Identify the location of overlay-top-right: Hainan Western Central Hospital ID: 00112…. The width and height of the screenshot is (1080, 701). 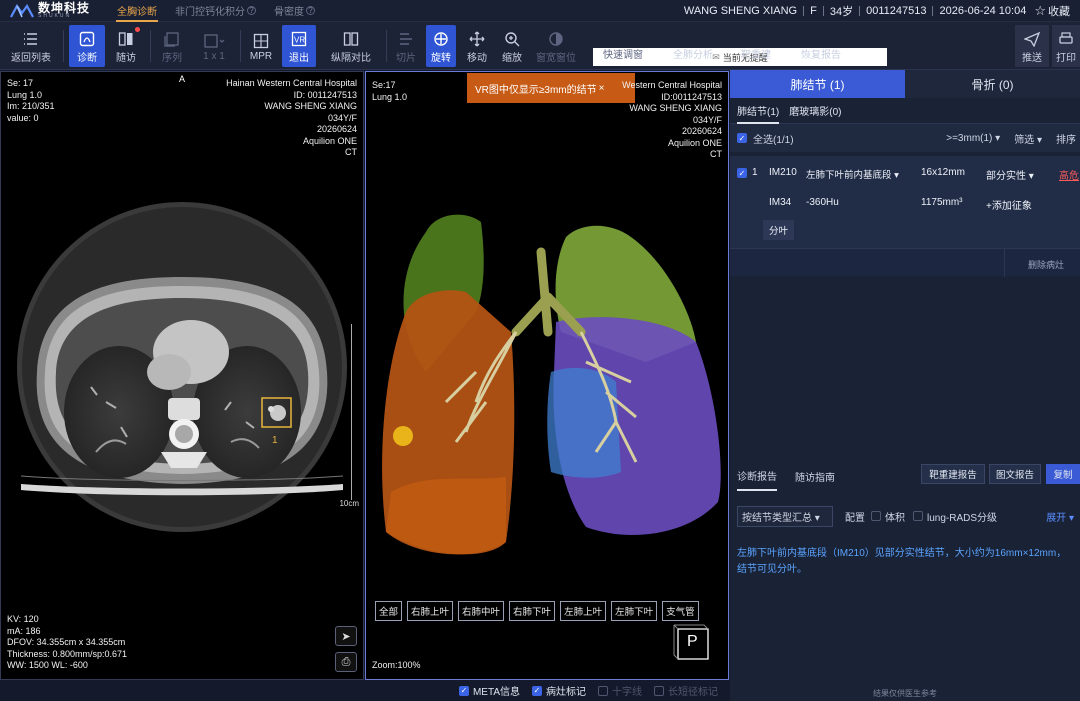
(291, 117).